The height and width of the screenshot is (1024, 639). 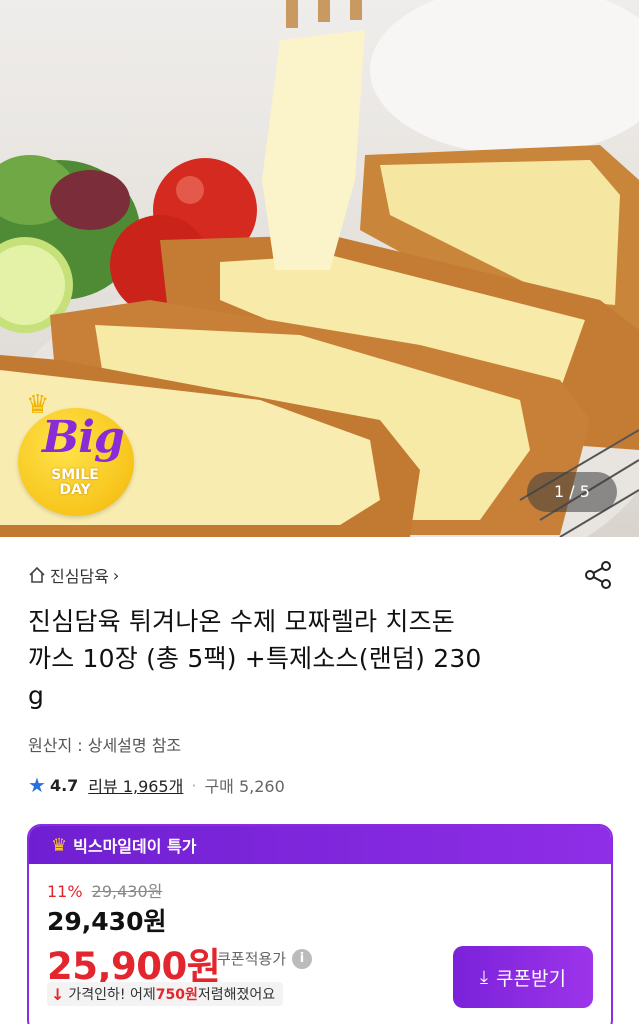 I want to click on price-drop-amount: 750원, so click(x=176, y=995).